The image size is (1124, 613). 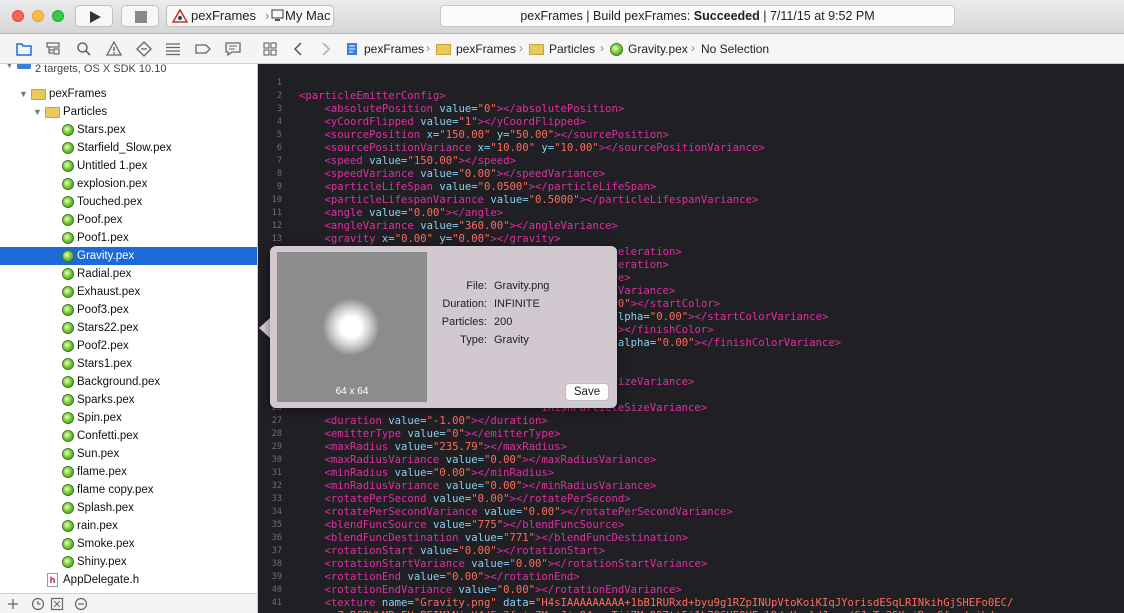 I want to click on code-line: 7 <speed value="150.00"></speed>, so click(x=691, y=161).